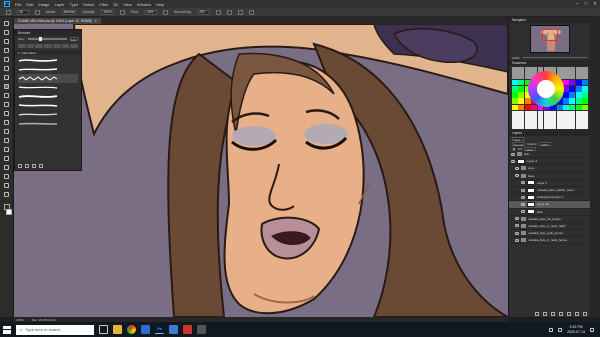  Describe the element at coordinates (218, 12) in the screenshot. I see `gear-icon` at that location.